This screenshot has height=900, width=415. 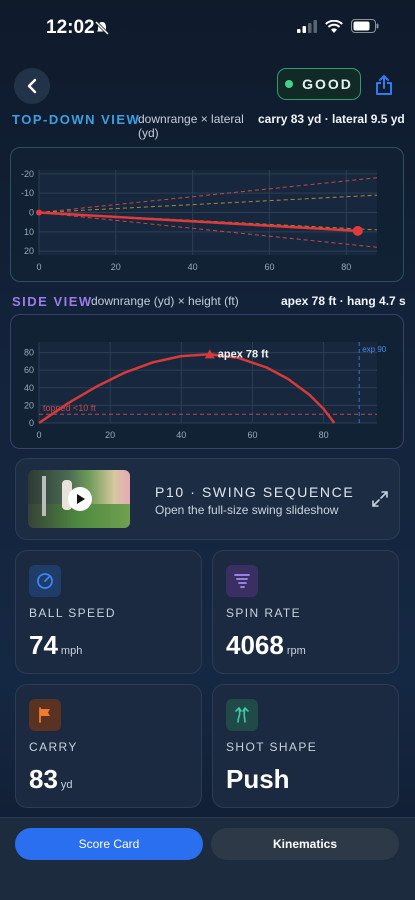 I want to click on side-view-stats: apex 78 ft · hang 4.7 s, so click(x=343, y=301).